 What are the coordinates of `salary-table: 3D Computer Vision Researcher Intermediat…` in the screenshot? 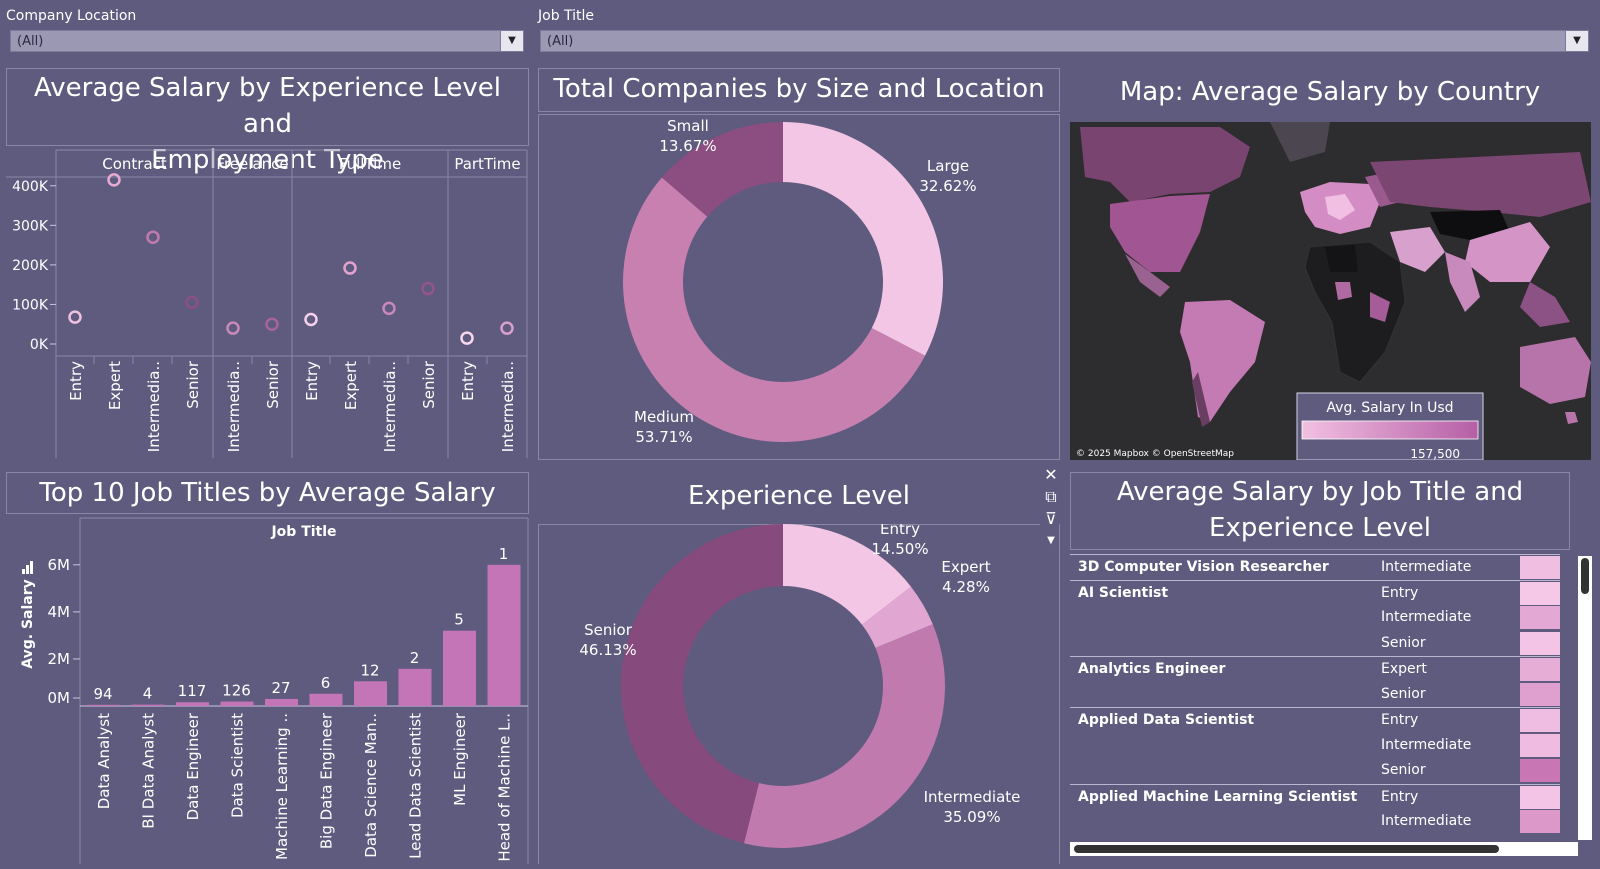 It's located at (1331, 709).